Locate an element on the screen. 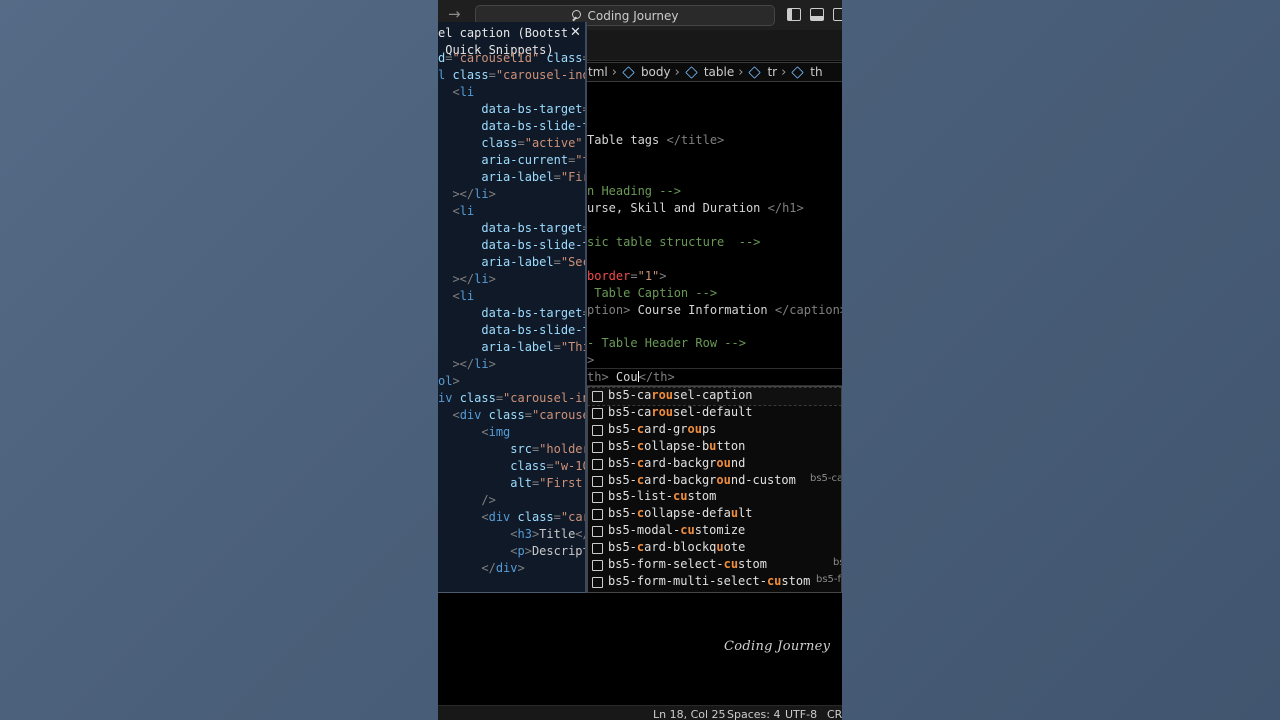  status-eol: CRL is located at coordinates (834, 714).